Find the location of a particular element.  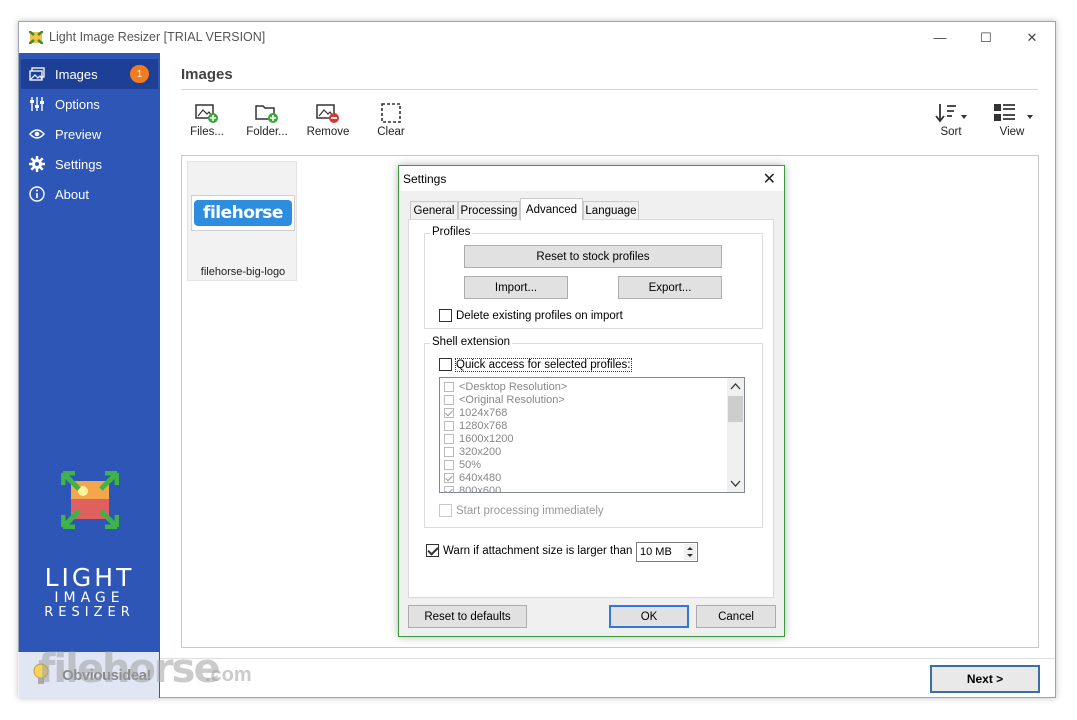

list-item: 50% is located at coordinates (462, 464).